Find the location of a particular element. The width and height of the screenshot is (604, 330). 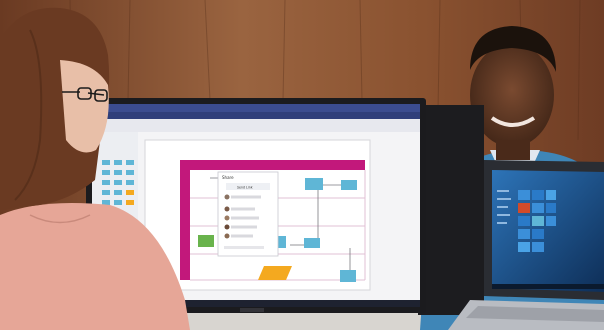

share-dialog: Share Send Link is located at coordinates (248, 214).